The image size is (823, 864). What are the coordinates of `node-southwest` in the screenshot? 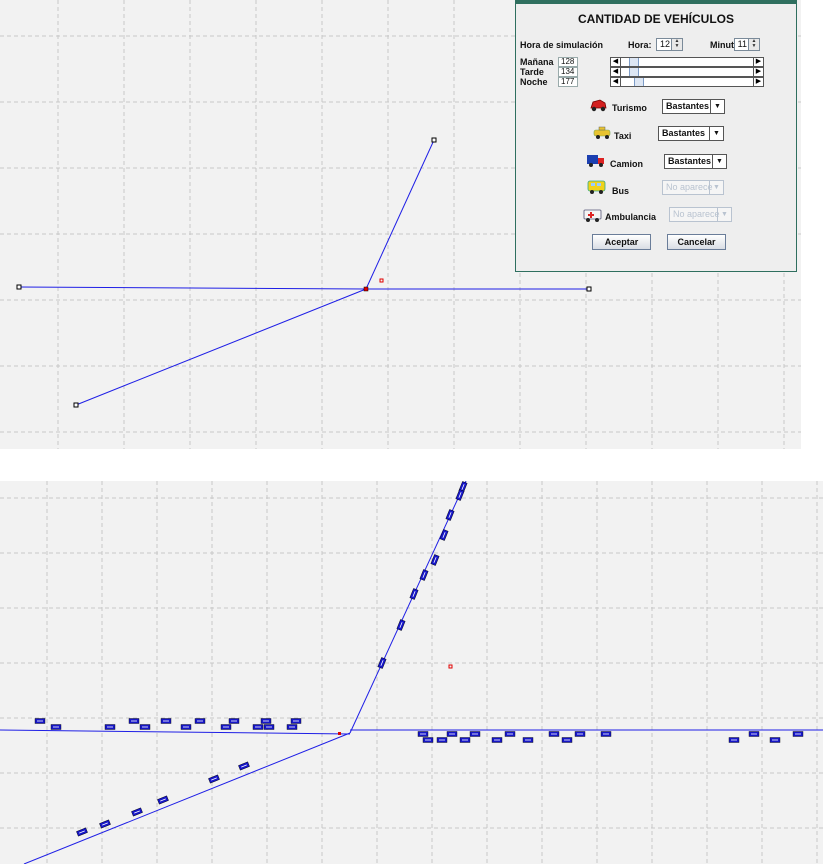 It's located at (76, 405).